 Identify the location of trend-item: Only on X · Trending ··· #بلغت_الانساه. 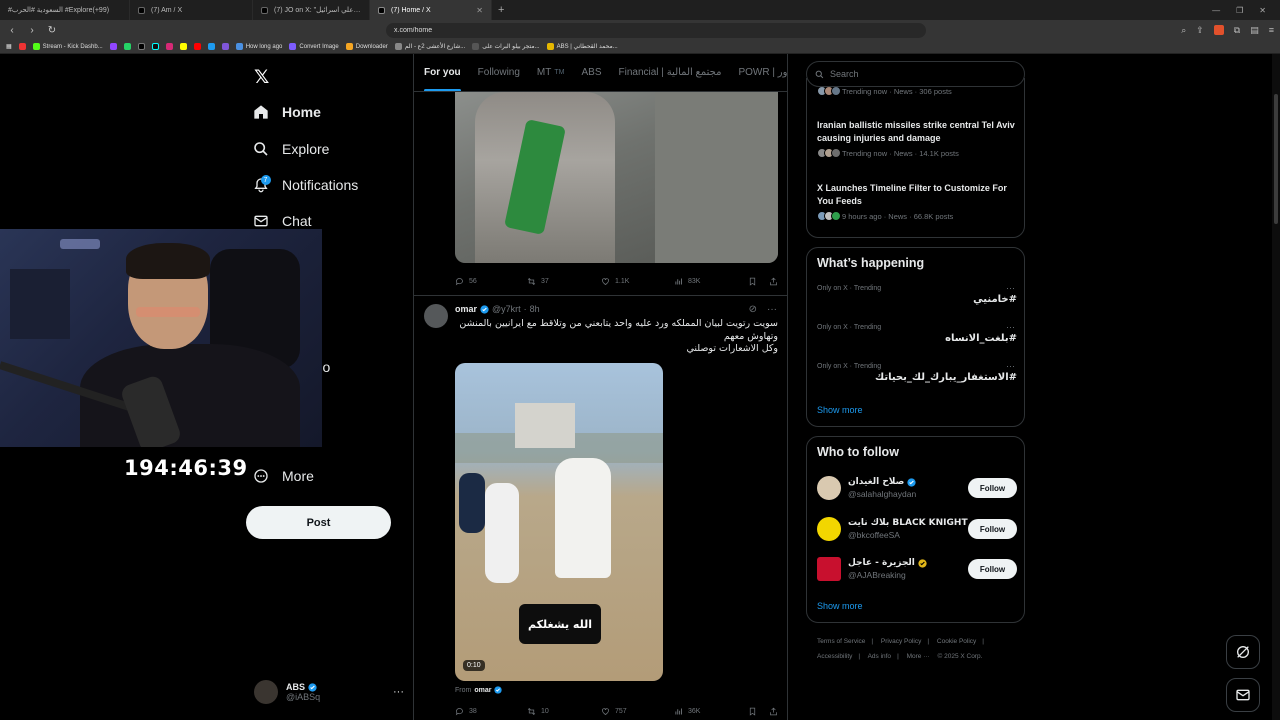
(917, 333).